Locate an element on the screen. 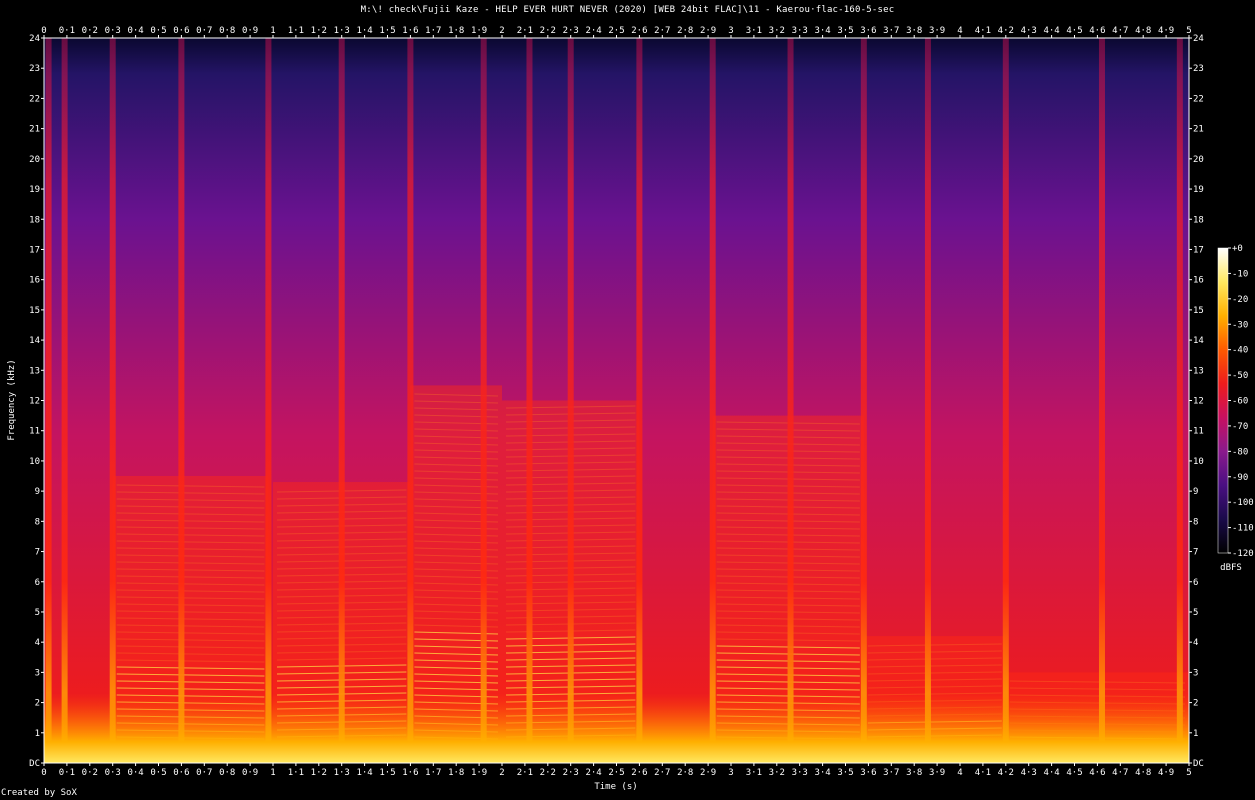  y-axis-label: Frequency (kHz) is located at coordinates (12, 399).